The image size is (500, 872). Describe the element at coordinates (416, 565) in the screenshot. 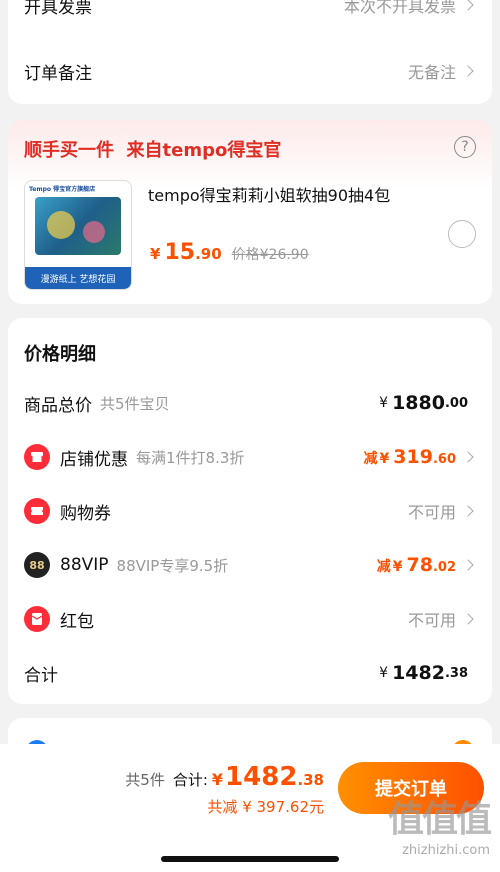

I see `vip-discount-amount: 减 ¥78.02` at that location.